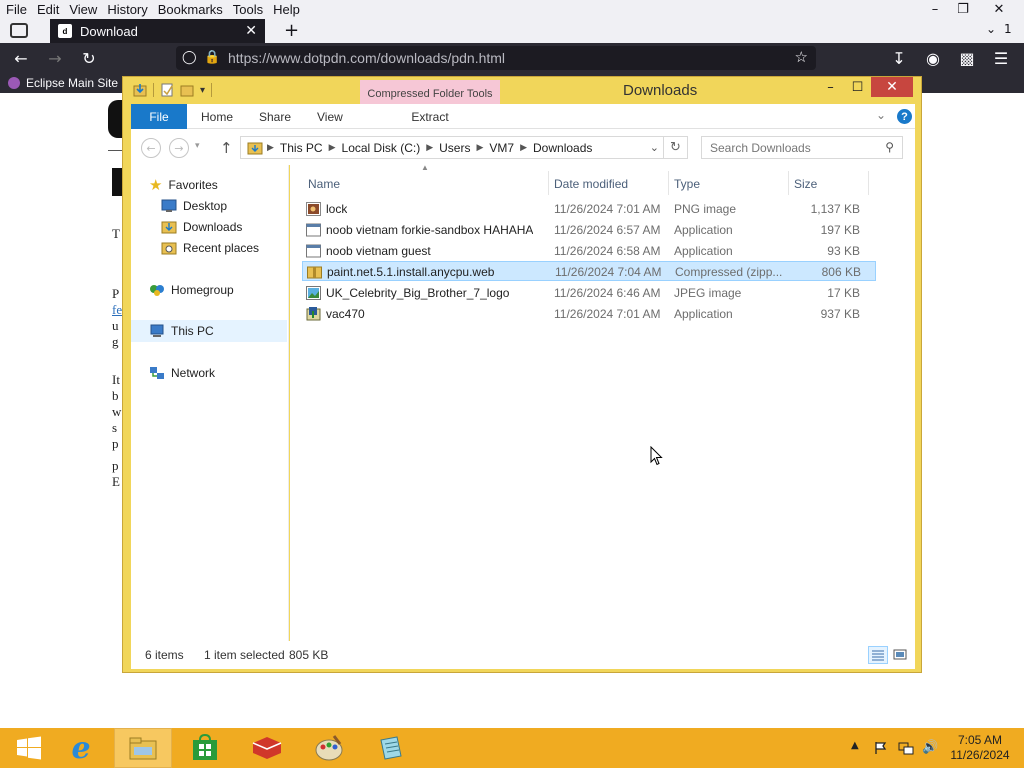 The width and height of the screenshot is (1024, 768). Describe the element at coordinates (881, 115) in the screenshot. I see `expand-ribbon-icon: ⌄` at that location.